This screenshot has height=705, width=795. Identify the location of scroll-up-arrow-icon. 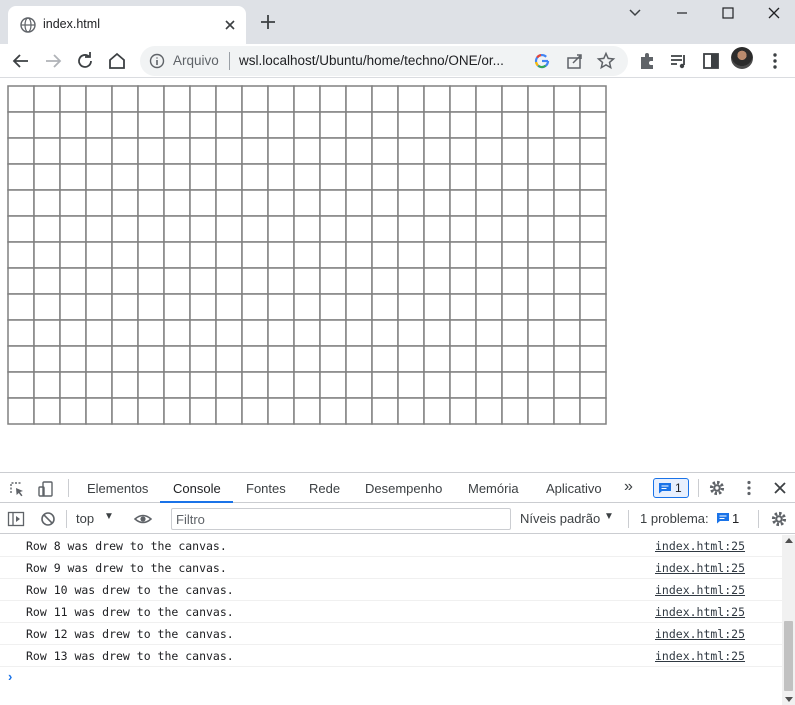
(789, 540).